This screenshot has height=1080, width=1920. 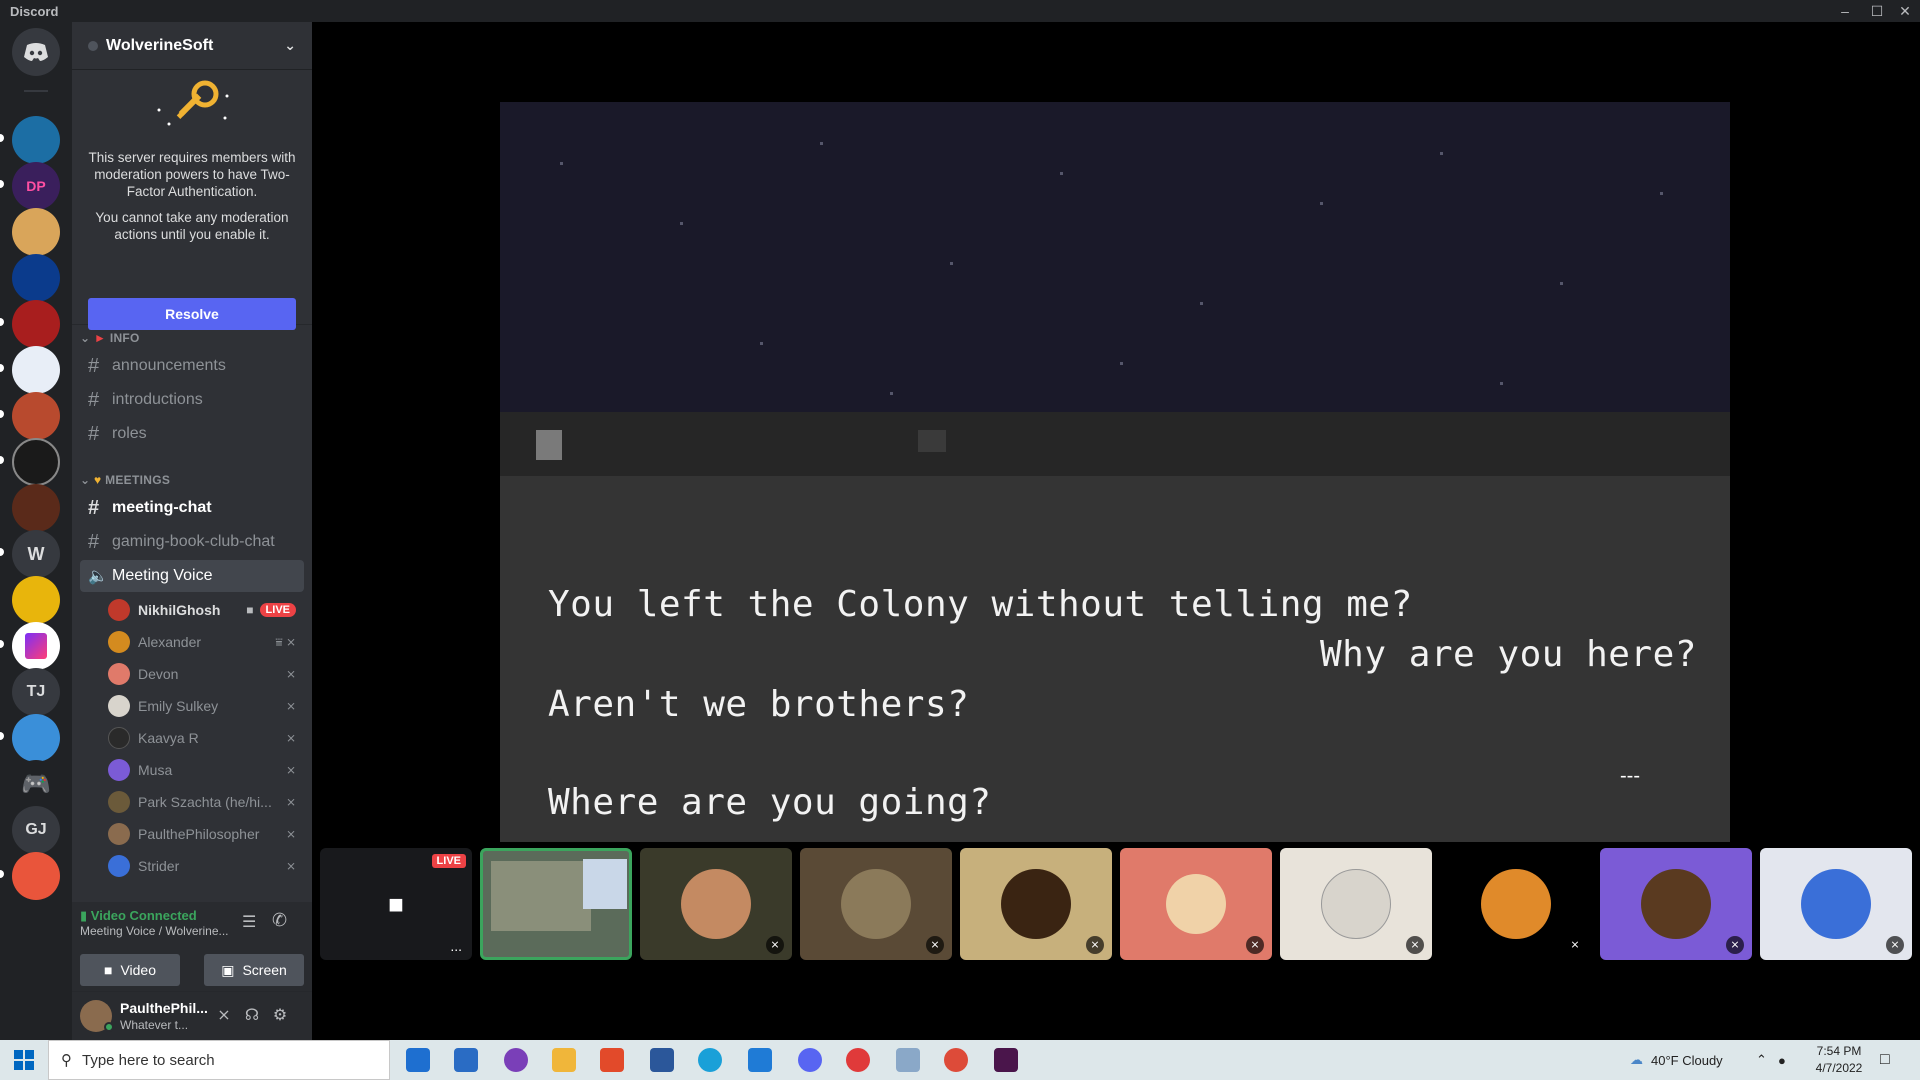 I want to click on app-icon, so click(x=908, y=1060).